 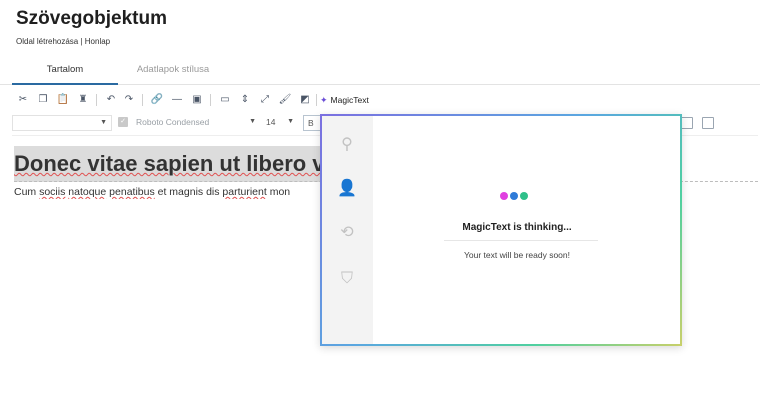 I want to click on copy-icon: ❐, so click(x=43, y=100).